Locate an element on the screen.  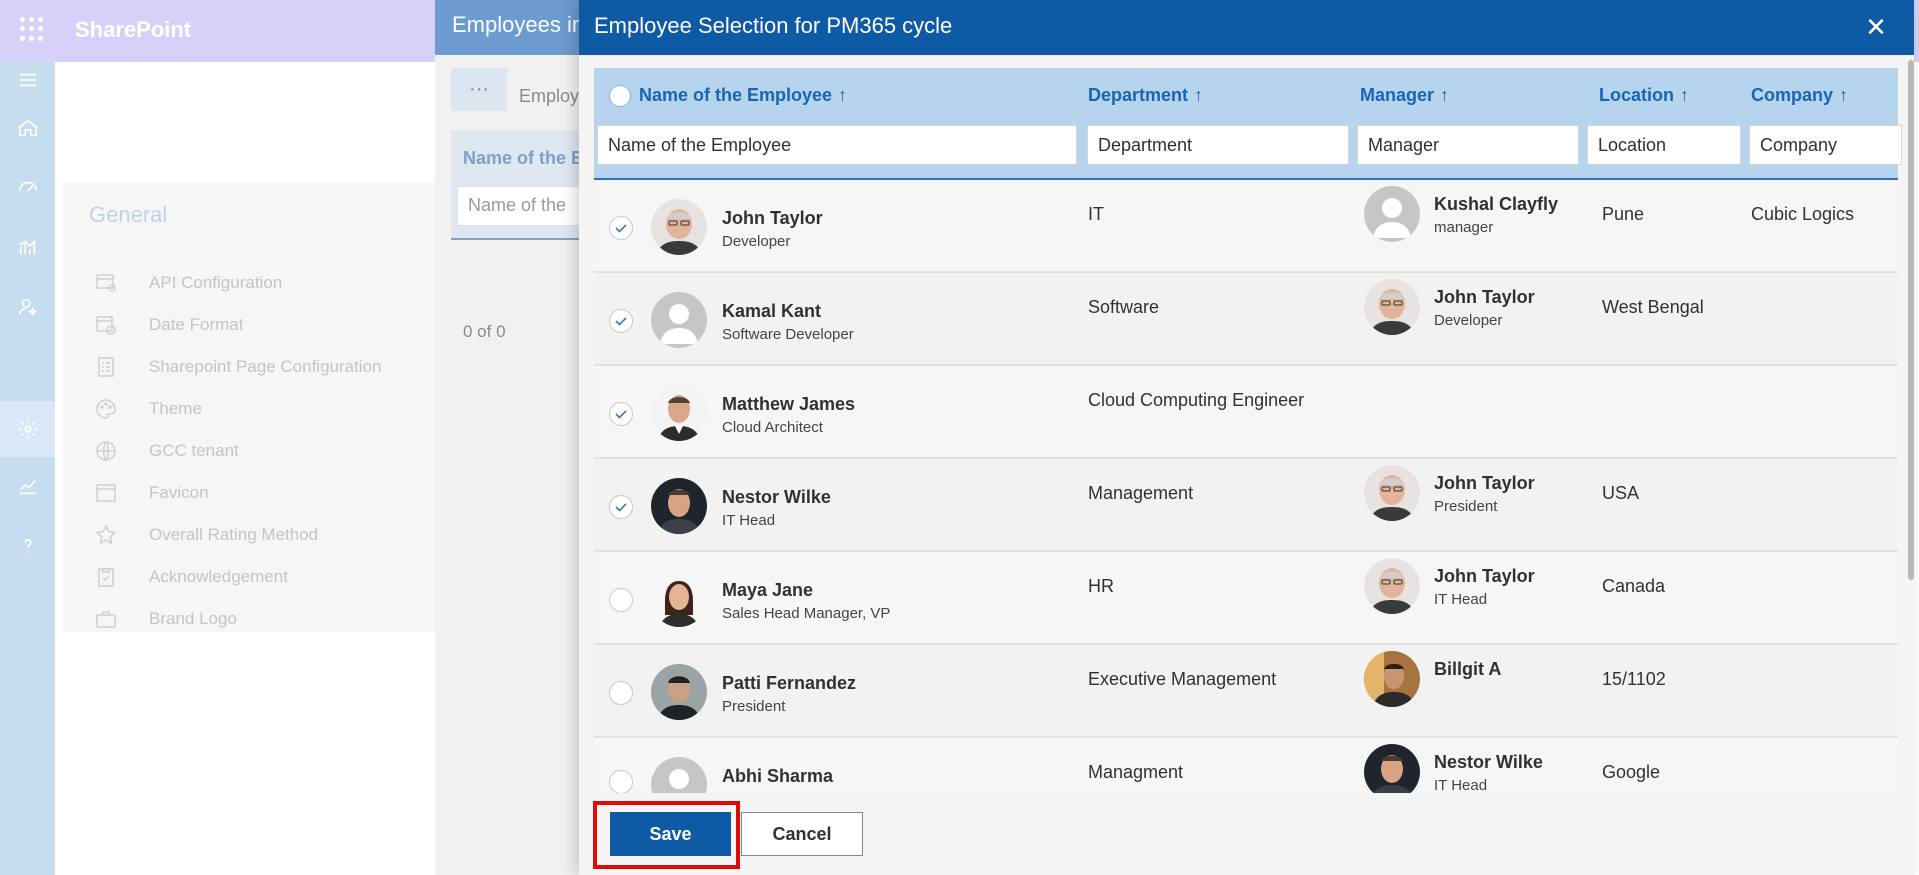
location-filter-input is located at coordinates (1664, 145).